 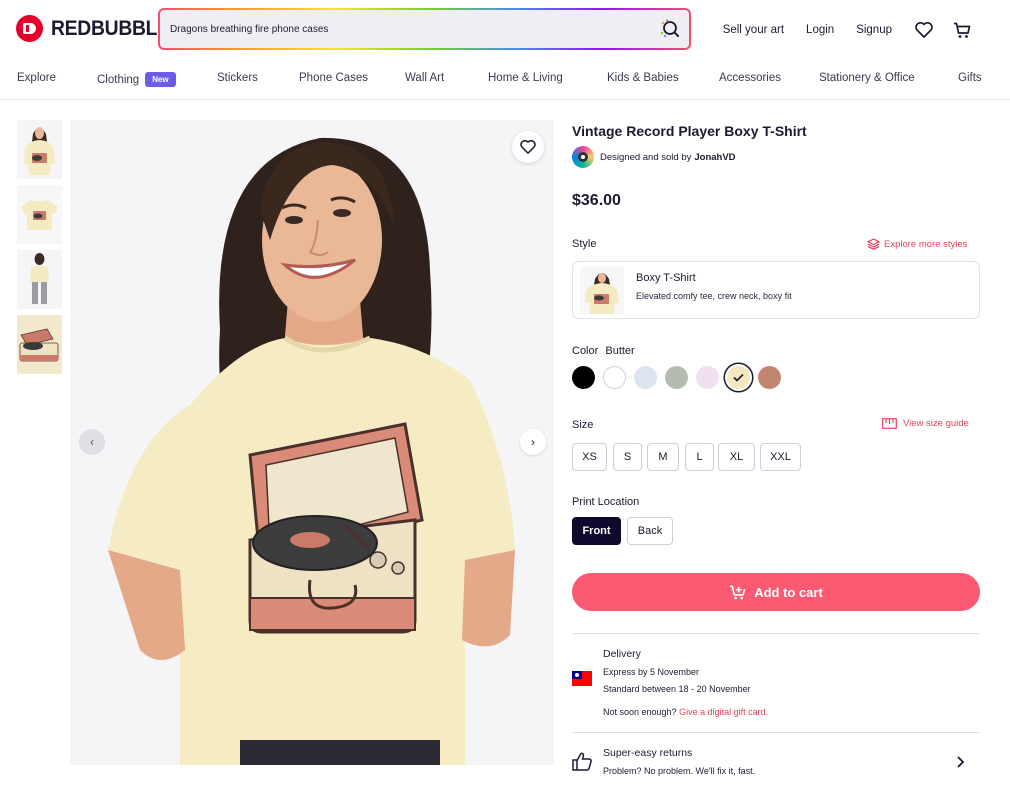 I want to click on style-description: Elevated comfy tee, crew neck, boxy fit, so click(x=714, y=296).